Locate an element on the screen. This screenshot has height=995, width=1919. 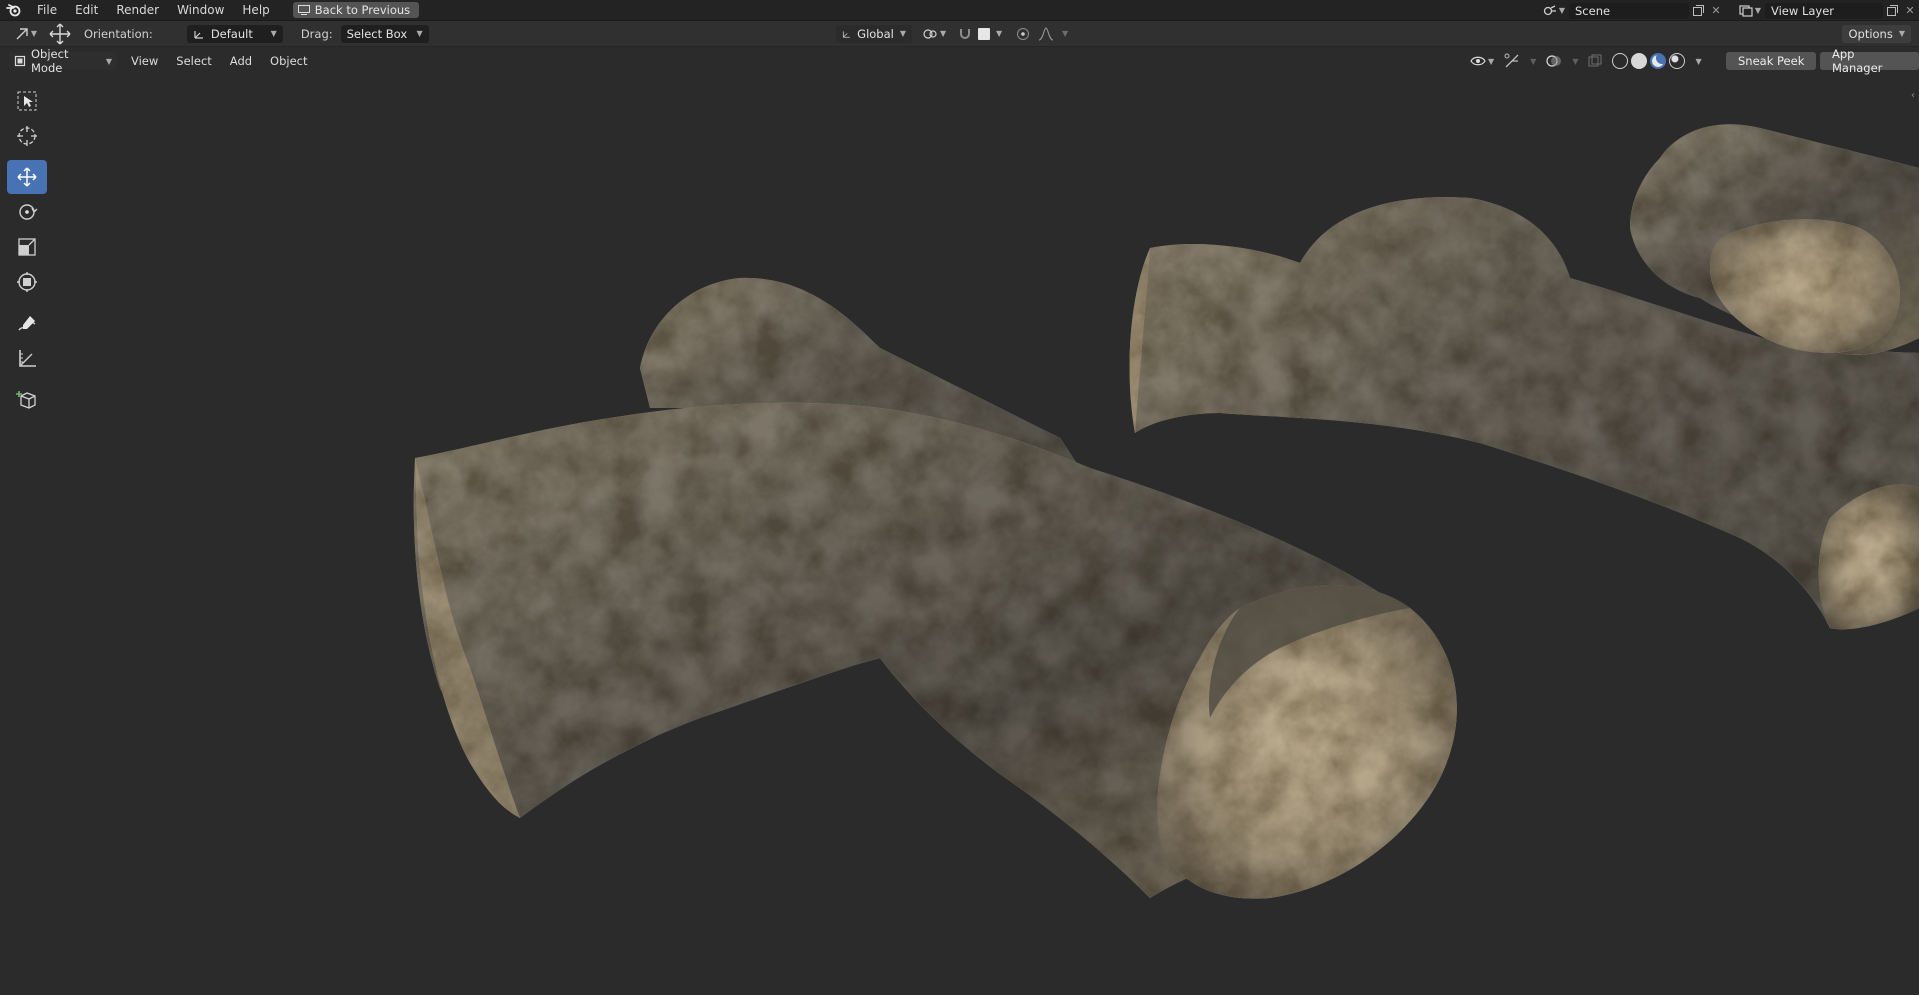
drag-label: Drag: is located at coordinates (316, 33).